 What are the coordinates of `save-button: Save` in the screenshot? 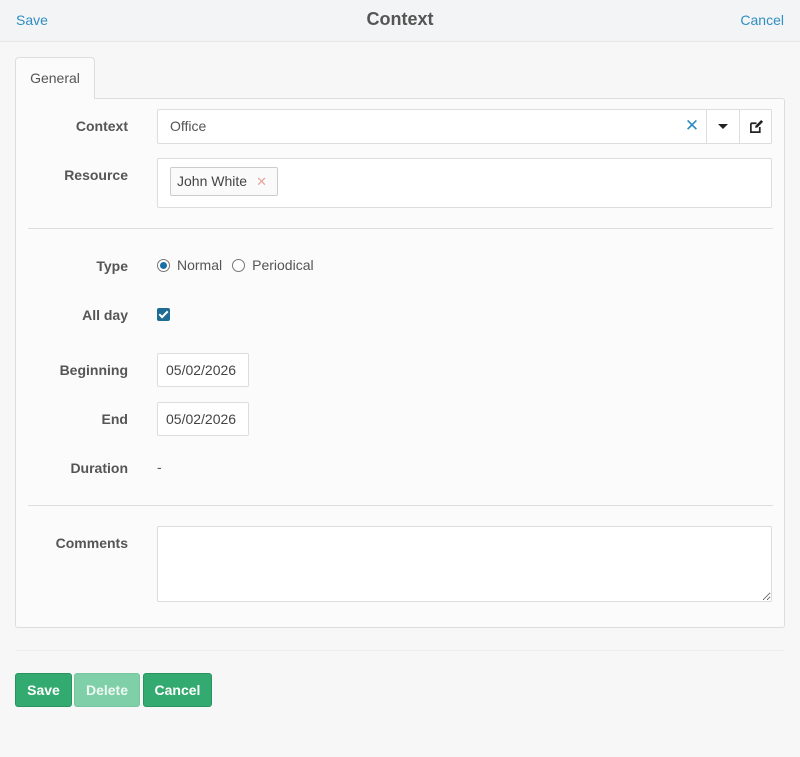 It's located at (43, 690).